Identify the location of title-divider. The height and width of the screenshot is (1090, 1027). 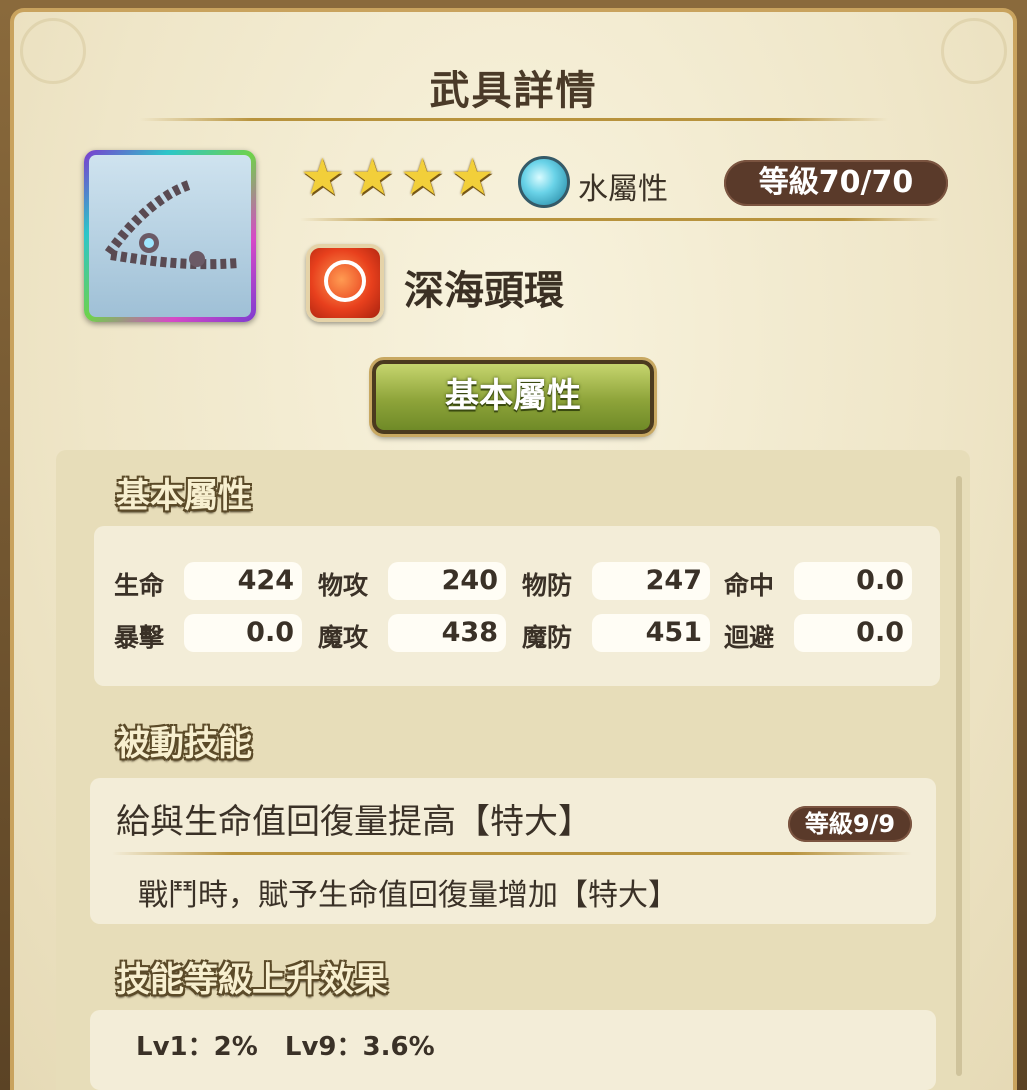
(514, 119).